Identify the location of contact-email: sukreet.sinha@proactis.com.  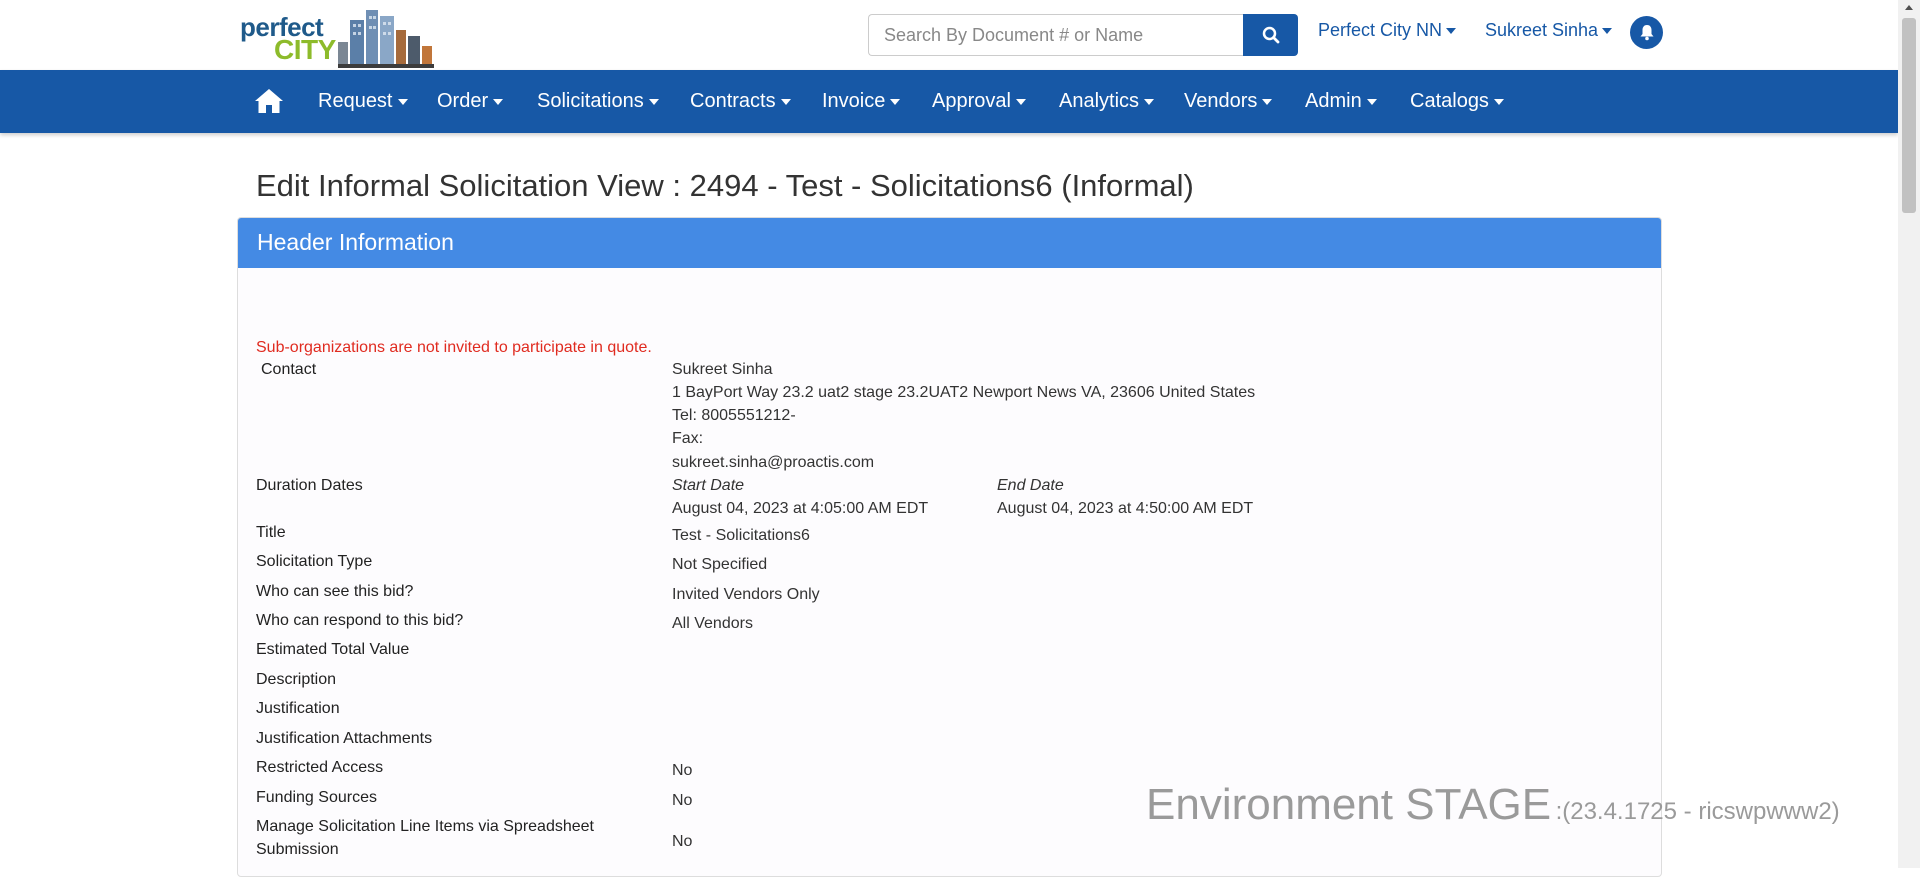
(773, 462).